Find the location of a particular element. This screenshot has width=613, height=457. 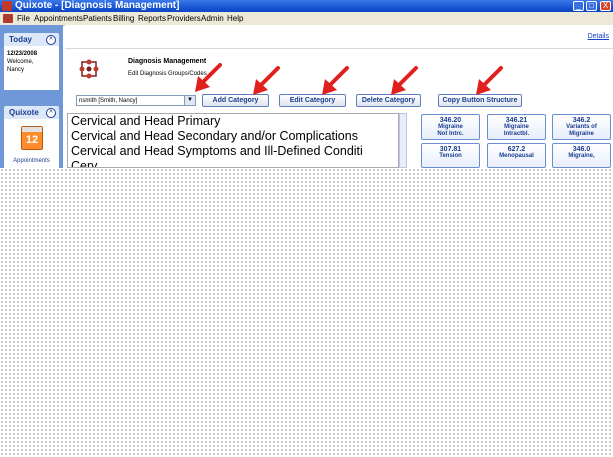

diagnosis-code-button: 346.21 Migraine Intractbl. is located at coordinates (516, 127).